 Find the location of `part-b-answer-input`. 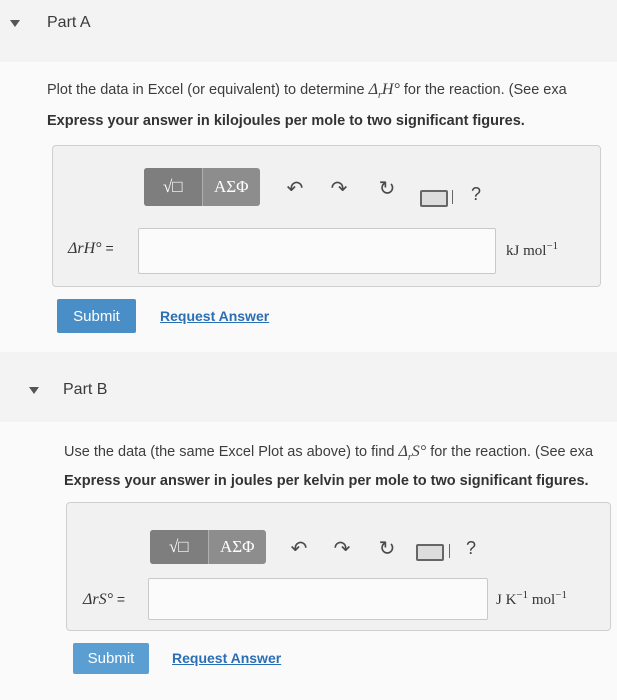

part-b-answer-input is located at coordinates (318, 599).